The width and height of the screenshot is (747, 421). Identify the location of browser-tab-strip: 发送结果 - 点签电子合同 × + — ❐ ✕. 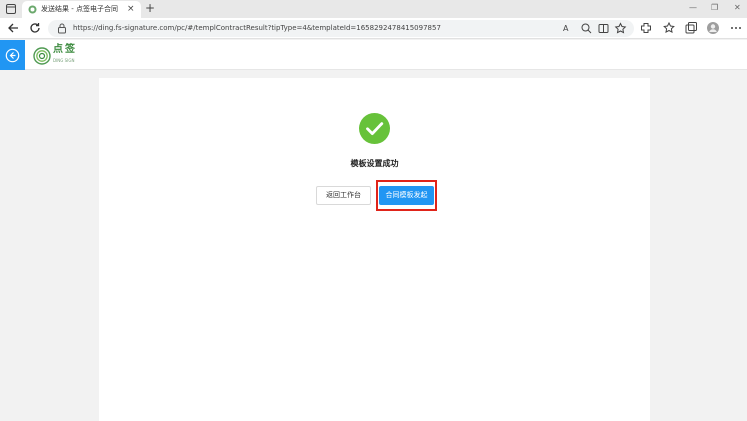
(373, 9).